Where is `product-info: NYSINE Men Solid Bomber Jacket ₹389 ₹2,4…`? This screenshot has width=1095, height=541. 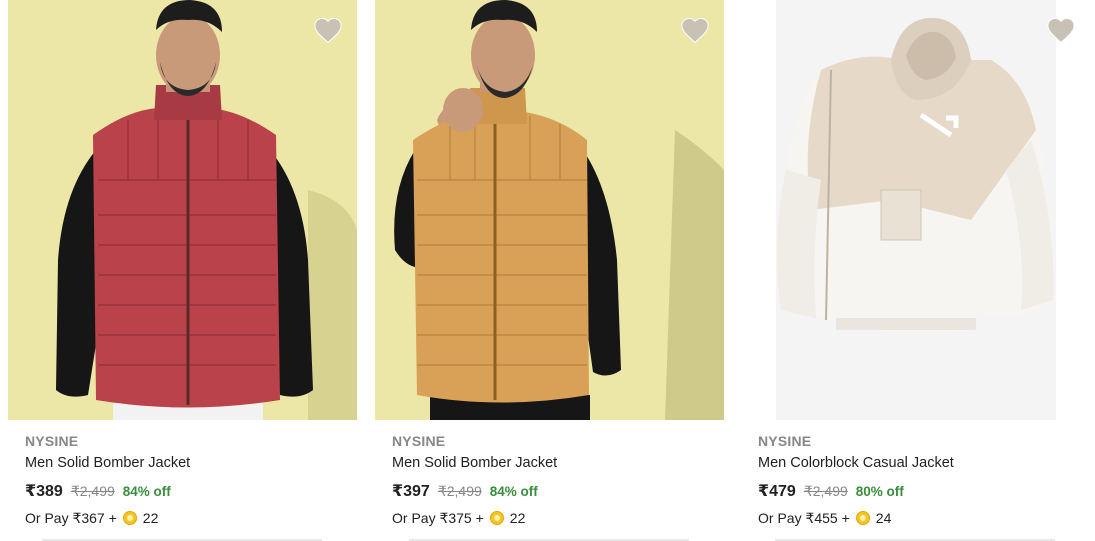
product-info: NYSINE Men Solid Bomber Jacket ₹389 ₹2,4… is located at coordinates (185, 479).